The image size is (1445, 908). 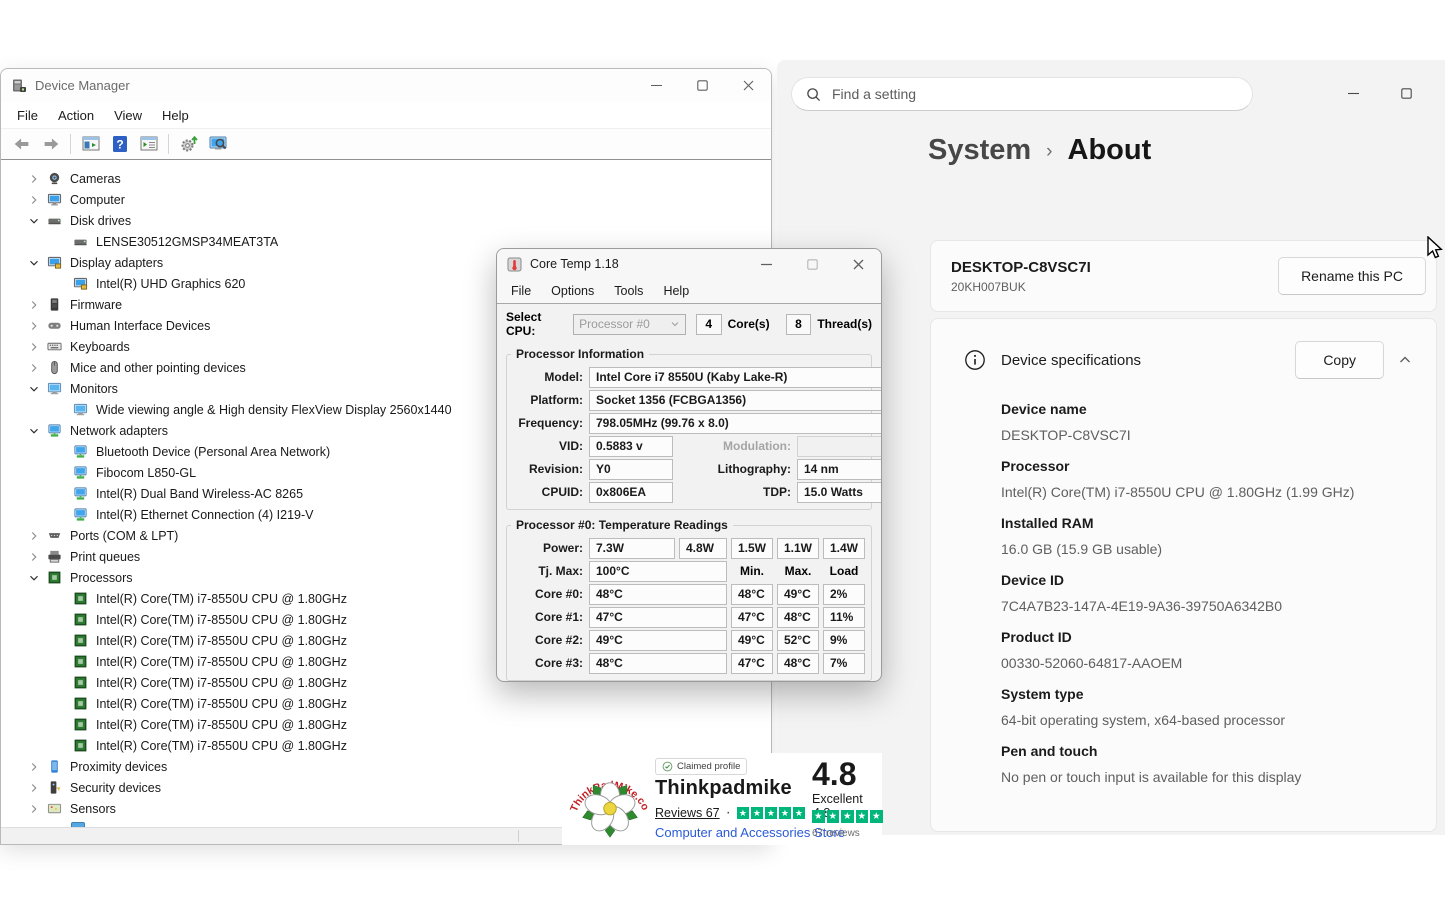 I want to click on console-window-icon, so click(x=90, y=144).